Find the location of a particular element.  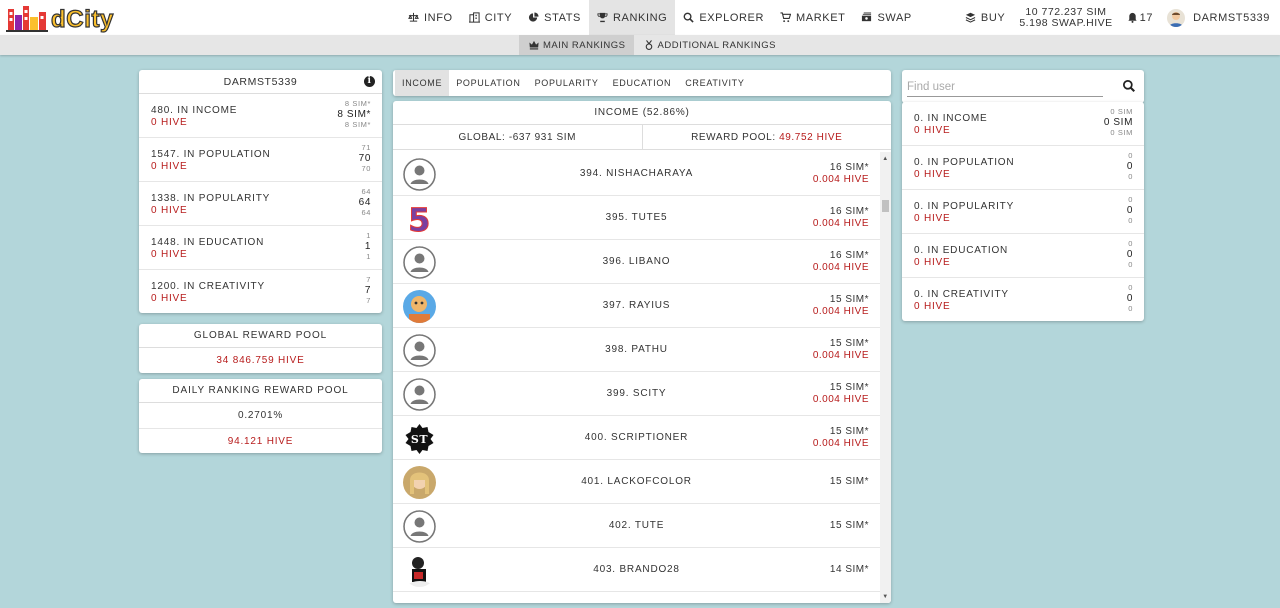

stat-label-block: 0. IN POPULARITY 0 HIVE is located at coordinates (964, 213).